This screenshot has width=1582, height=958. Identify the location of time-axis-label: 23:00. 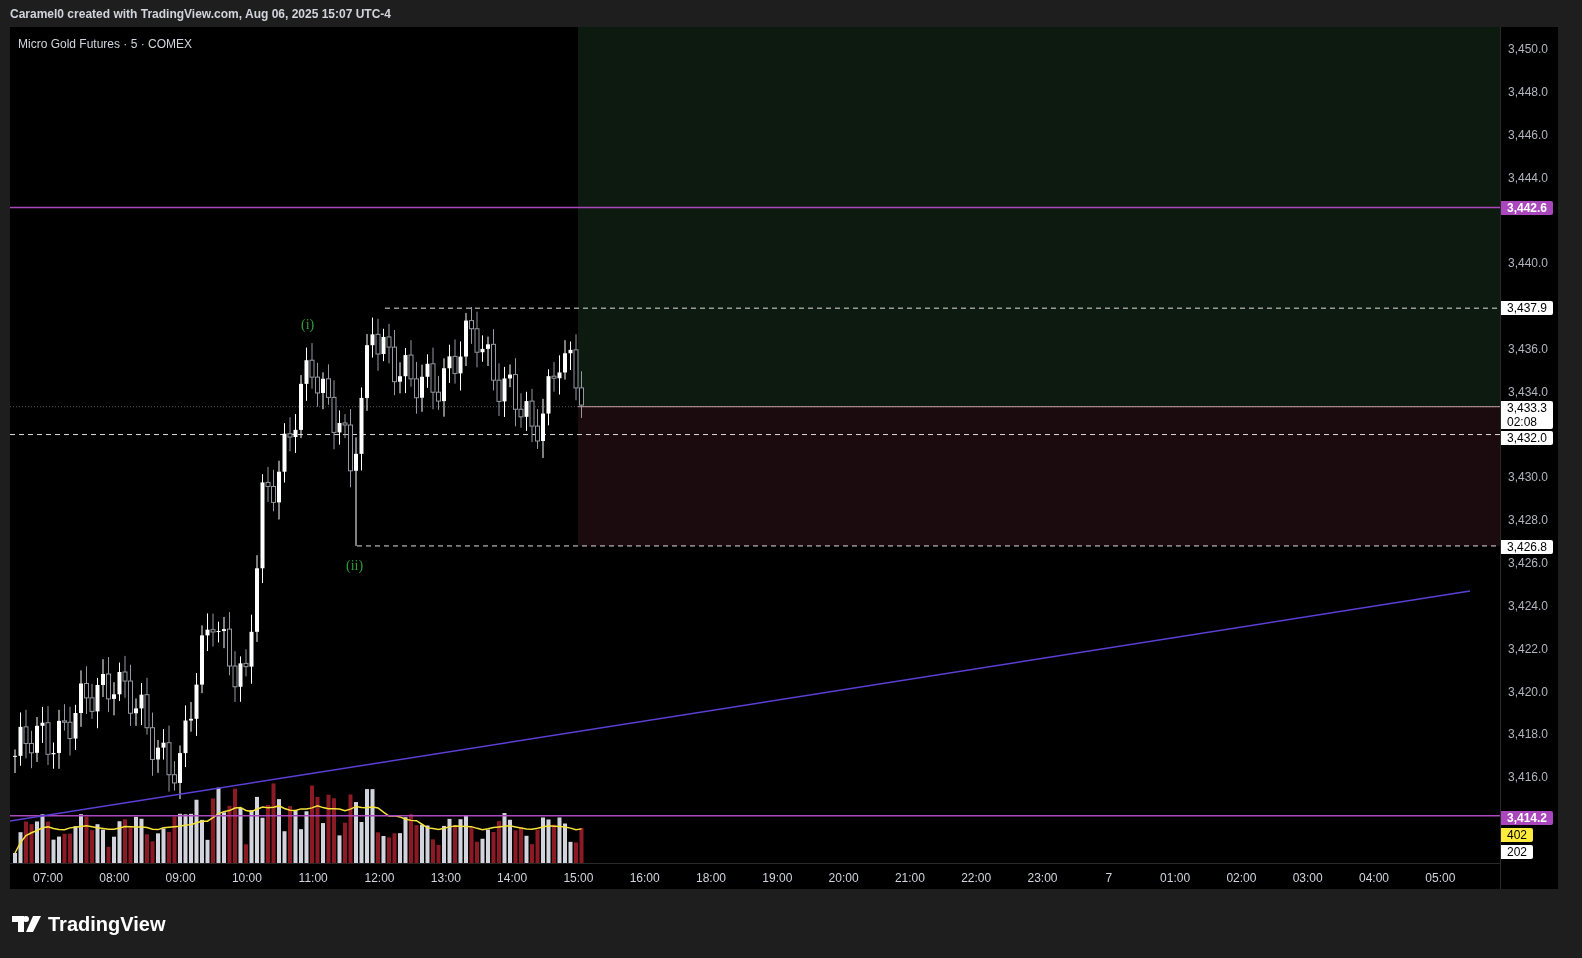
(1042, 878).